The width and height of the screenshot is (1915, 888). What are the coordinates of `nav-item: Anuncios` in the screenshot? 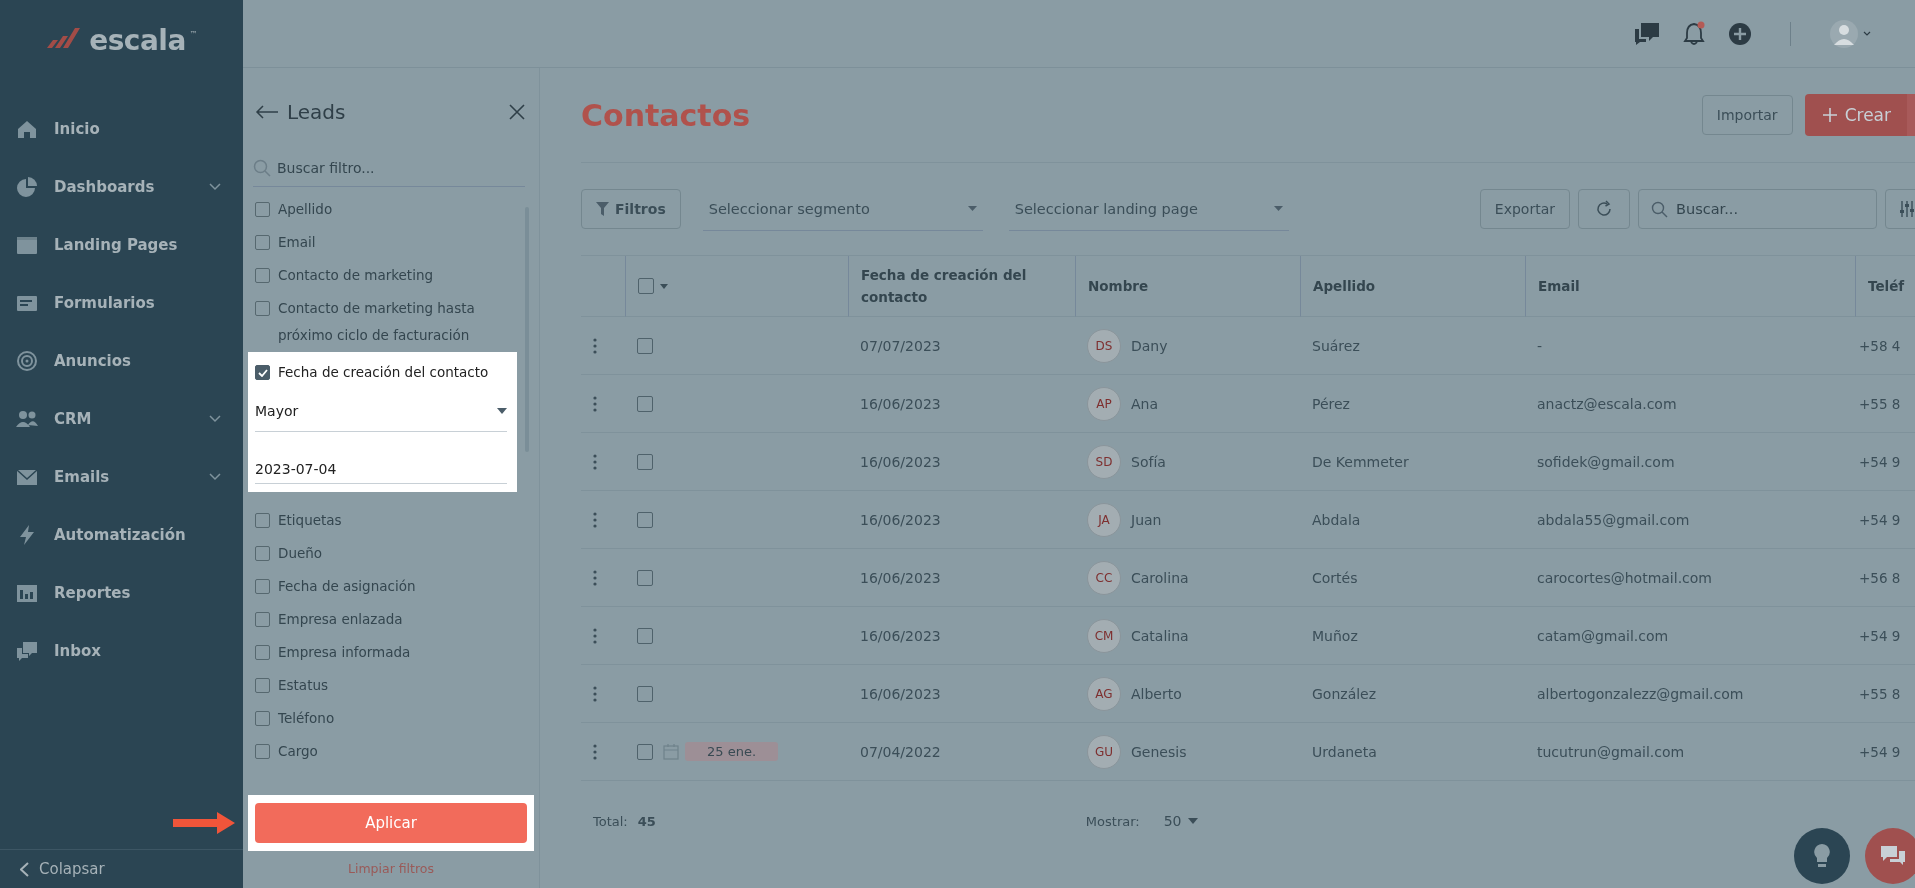 It's located at (121, 361).